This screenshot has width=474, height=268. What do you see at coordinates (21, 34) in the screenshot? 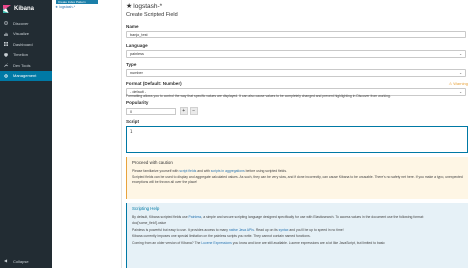
I see `nav-label-visualize: Visualize` at bounding box center [21, 34].